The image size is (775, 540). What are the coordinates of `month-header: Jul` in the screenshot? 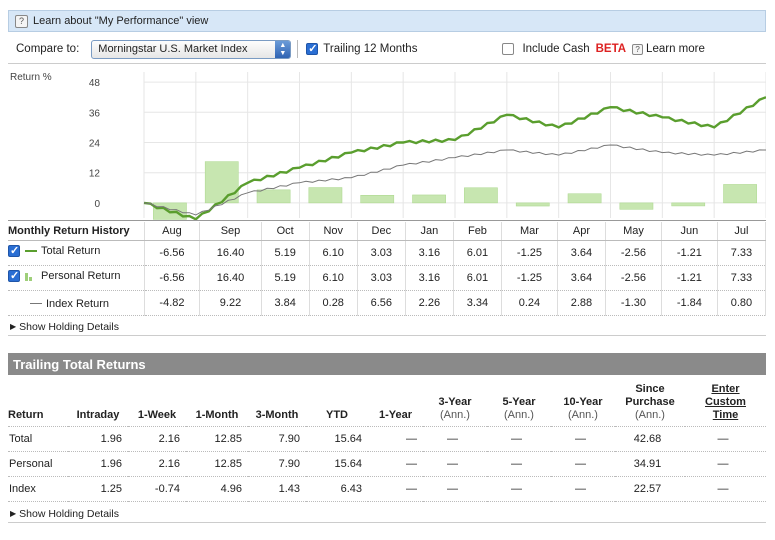 It's located at (742, 231).